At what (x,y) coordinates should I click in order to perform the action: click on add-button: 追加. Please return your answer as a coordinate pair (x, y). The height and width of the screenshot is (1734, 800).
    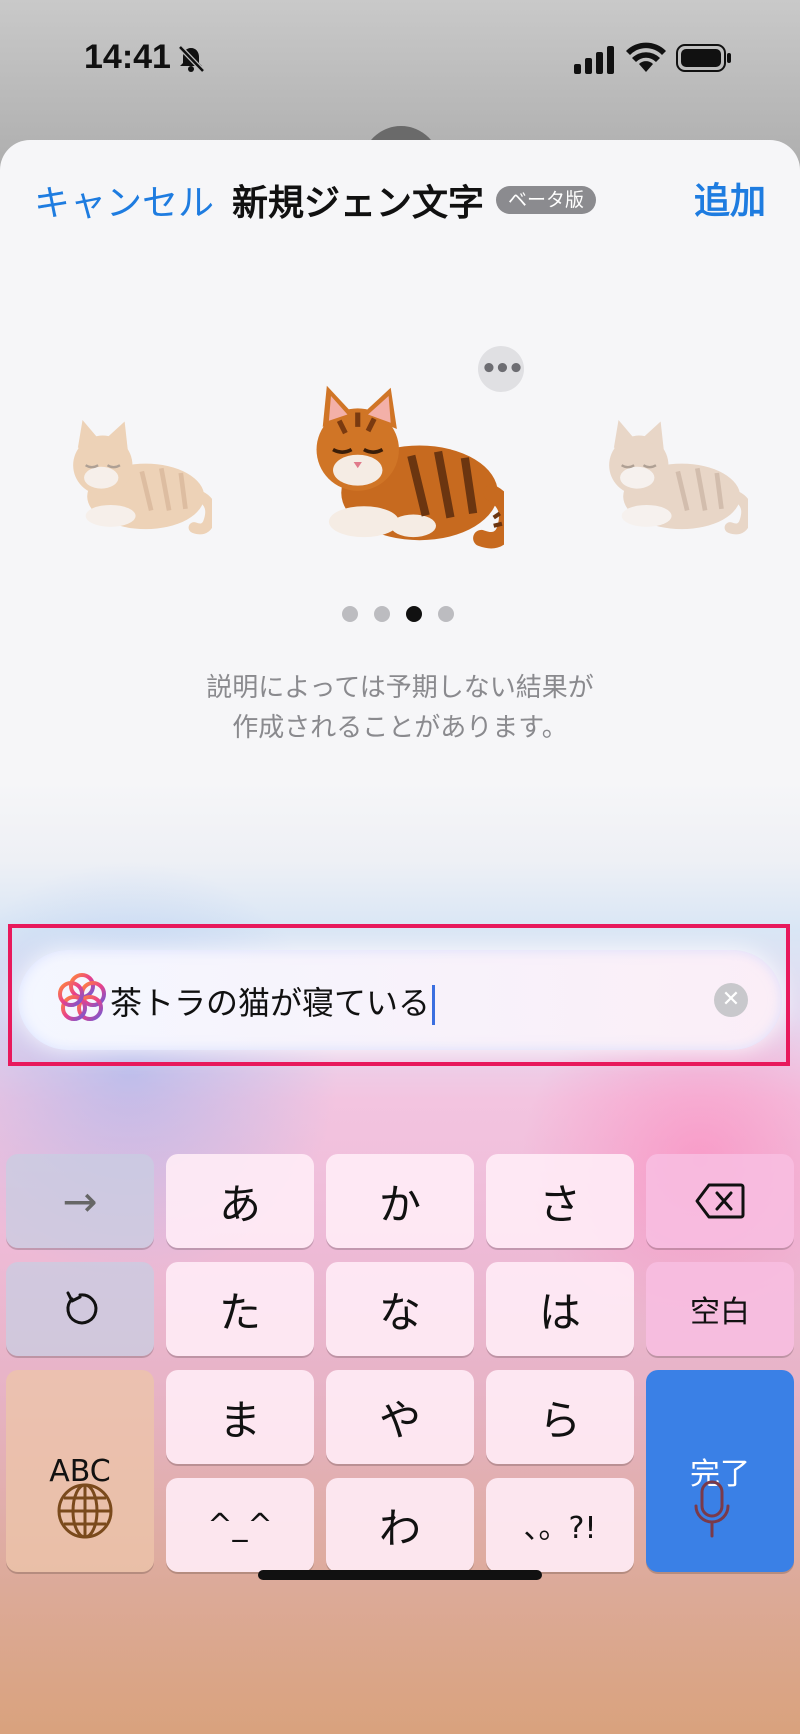
    Looking at the image, I should click on (730, 198).